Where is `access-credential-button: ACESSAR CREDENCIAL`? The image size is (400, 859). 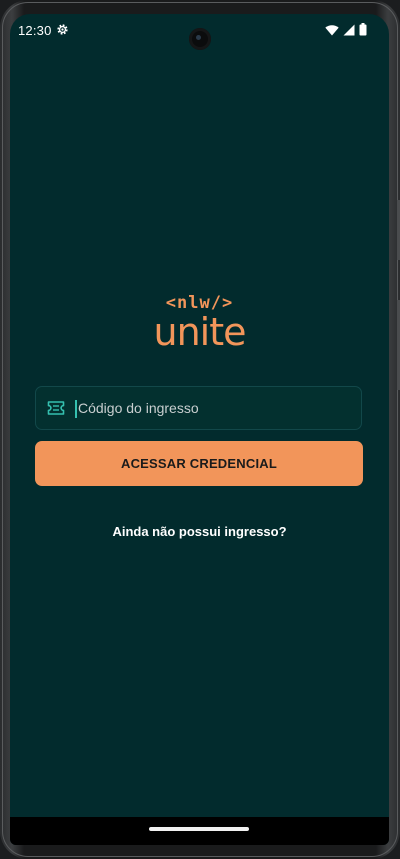
access-credential-button: ACESSAR CREDENCIAL is located at coordinates (199, 463).